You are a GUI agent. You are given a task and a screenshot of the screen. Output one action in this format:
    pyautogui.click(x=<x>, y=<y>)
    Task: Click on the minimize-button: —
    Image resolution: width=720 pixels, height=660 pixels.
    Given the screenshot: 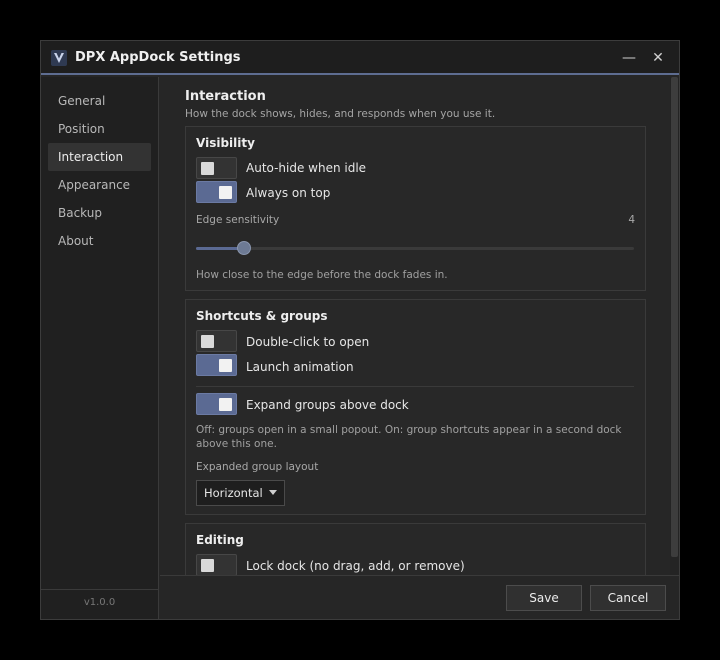 What is the action you would take?
    pyautogui.click(x=629, y=58)
    